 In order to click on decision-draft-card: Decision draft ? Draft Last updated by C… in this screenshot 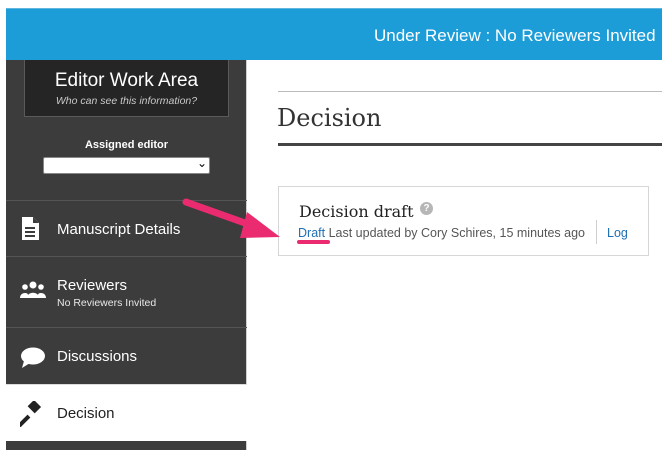, I will do `click(463, 221)`.